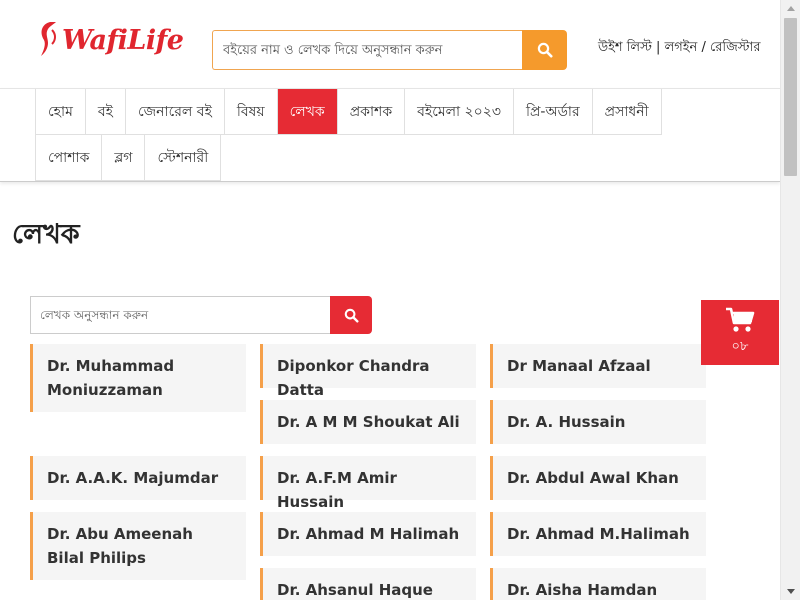  What do you see at coordinates (740, 346) in the screenshot?
I see `cart-count: ০৮` at bounding box center [740, 346].